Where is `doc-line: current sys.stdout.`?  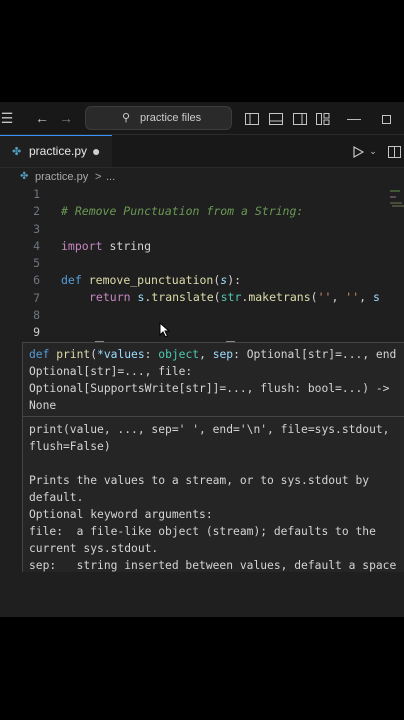
doc-line: current sys.stdout. is located at coordinates (94, 548).